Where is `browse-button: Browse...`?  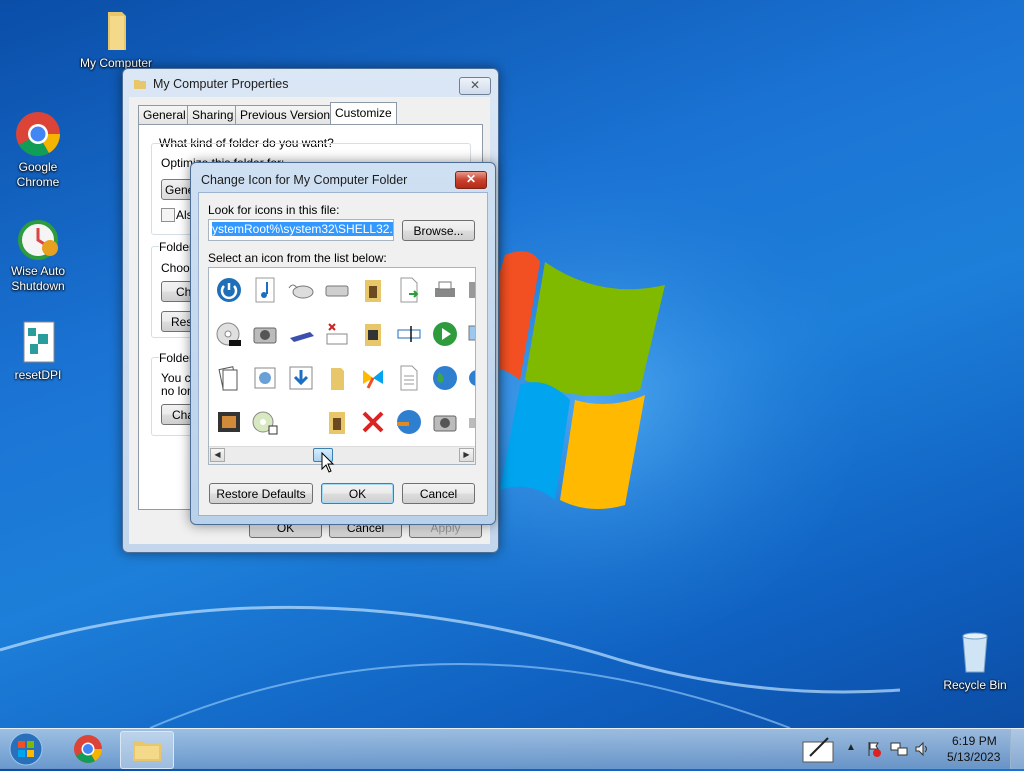 browse-button: Browse... is located at coordinates (438, 230).